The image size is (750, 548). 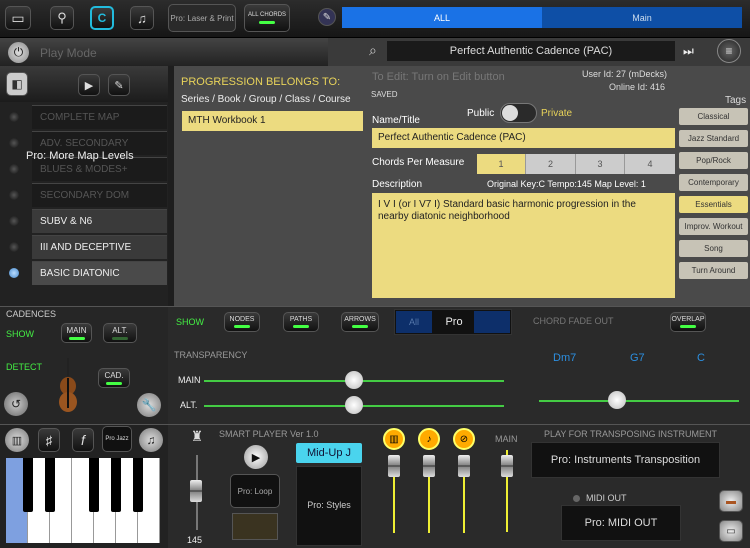 What do you see at coordinates (149, 405) in the screenshot?
I see `settings-button: 🔧` at bounding box center [149, 405].